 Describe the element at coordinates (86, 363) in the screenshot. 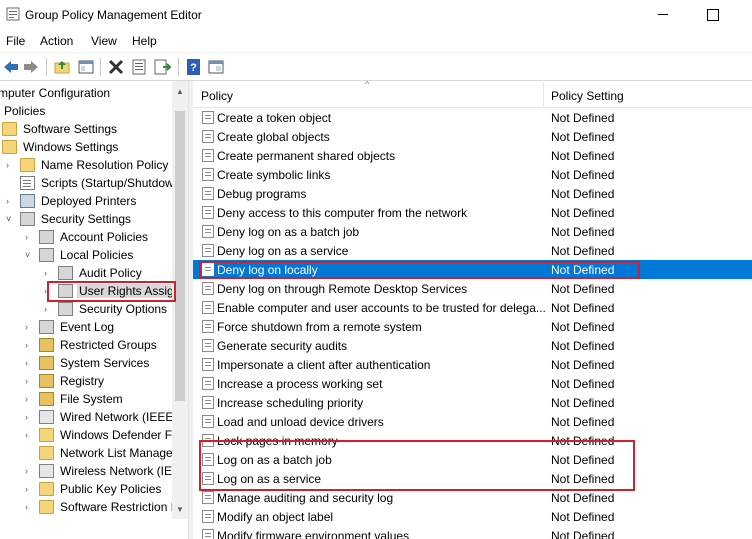

I see `tree-item: › System Services` at that location.